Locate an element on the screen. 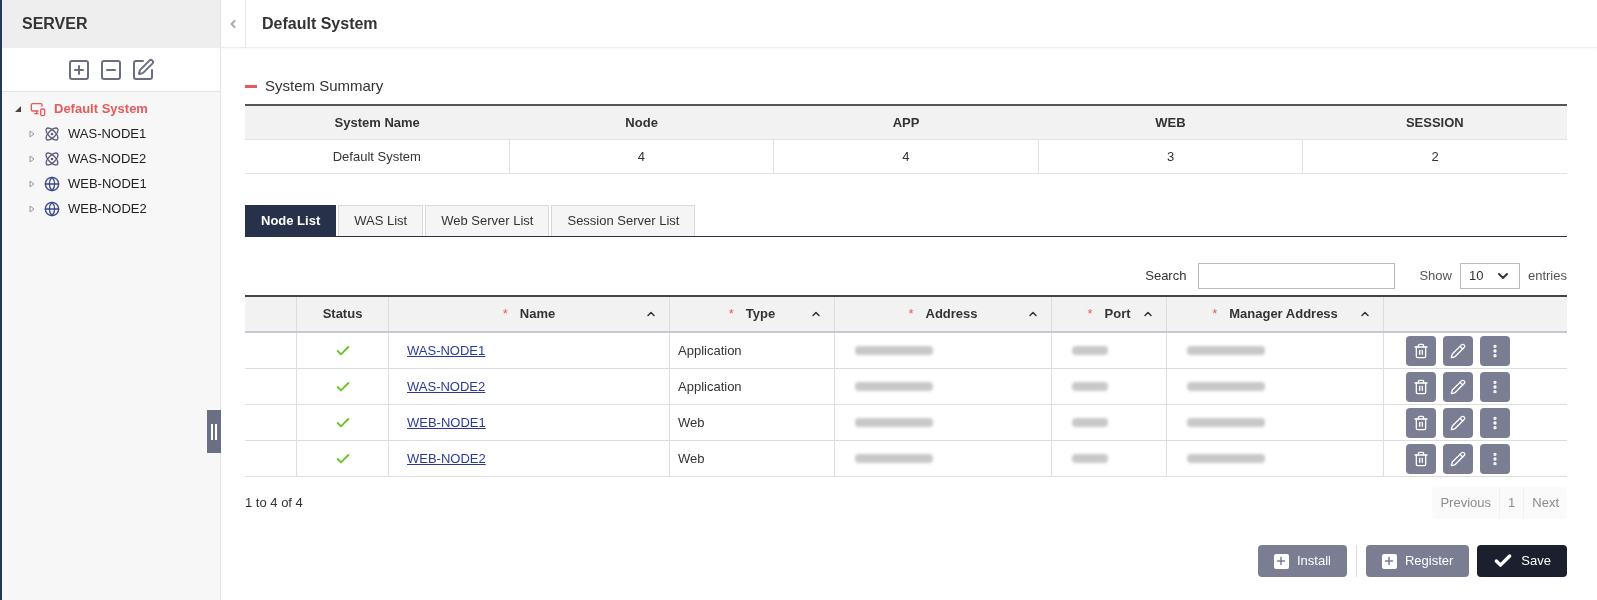 The width and height of the screenshot is (1597, 600). show-label: Show is located at coordinates (1435, 276).